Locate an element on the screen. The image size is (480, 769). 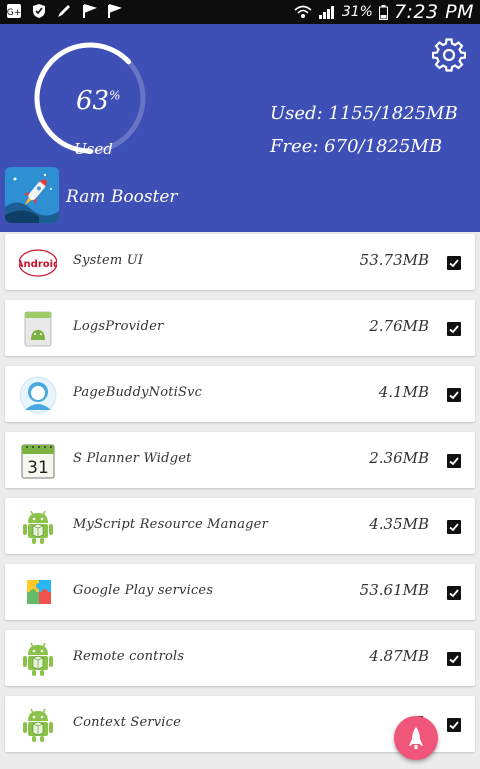
logs-provider-icon is located at coordinates (38, 329).